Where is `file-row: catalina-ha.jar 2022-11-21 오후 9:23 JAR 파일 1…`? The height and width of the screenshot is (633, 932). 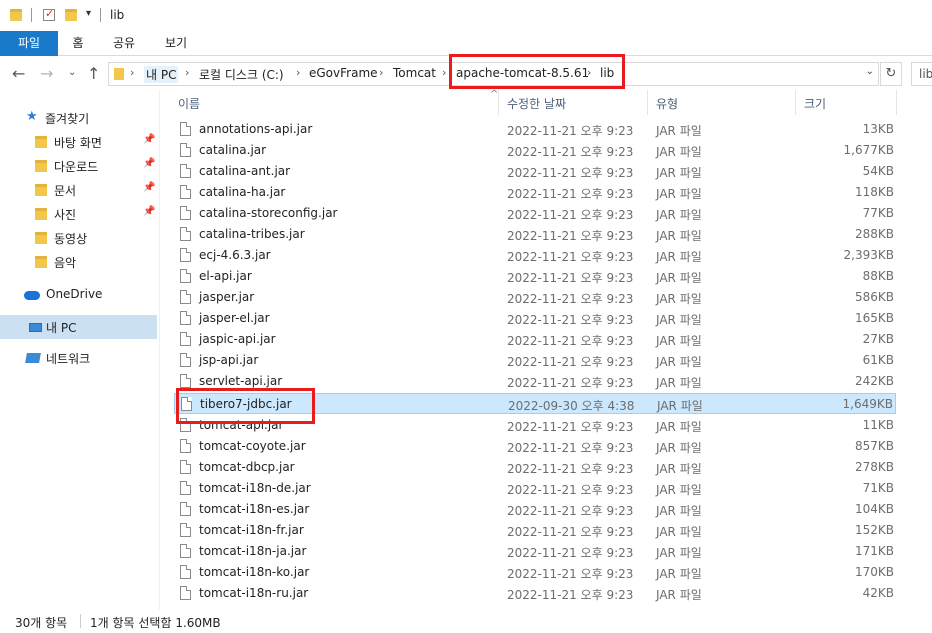 file-row: catalina-ha.jar 2022-11-21 오후 9:23 JAR 파일 1… is located at coordinates (535, 192).